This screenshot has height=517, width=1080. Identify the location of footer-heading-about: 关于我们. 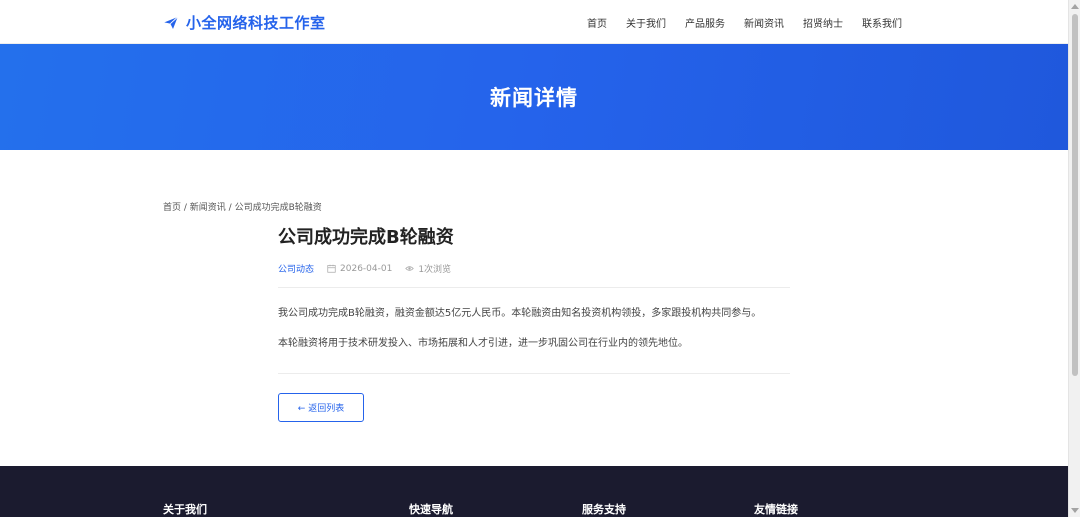
(185, 509).